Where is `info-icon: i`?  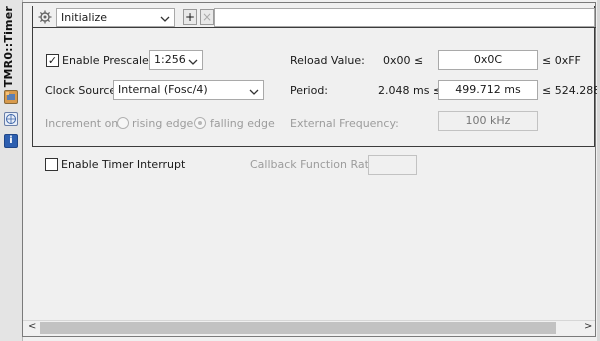 info-icon: i is located at coordinates (11, 141).